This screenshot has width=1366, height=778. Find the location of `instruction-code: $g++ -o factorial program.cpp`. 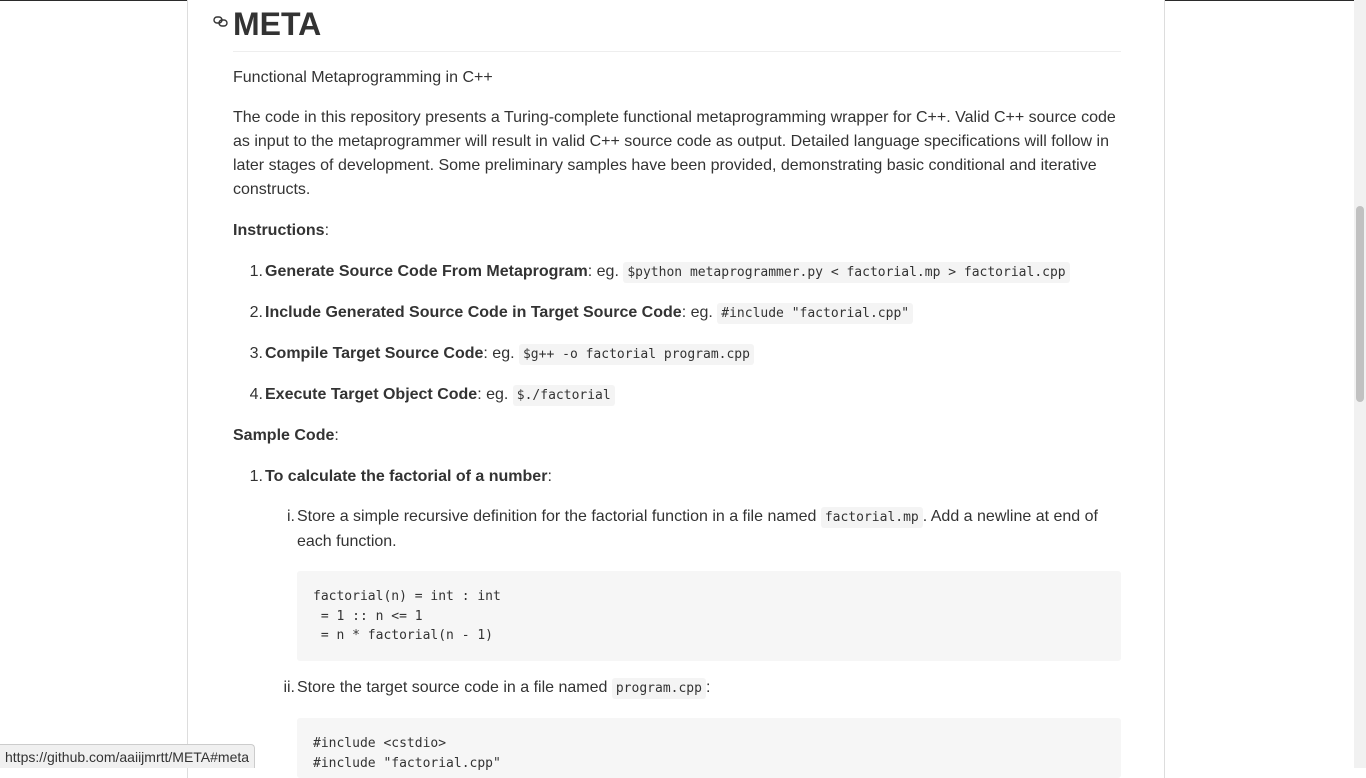

instruction-code: $g++ -o factorial program.cpp is located at coordinates (636, 354).